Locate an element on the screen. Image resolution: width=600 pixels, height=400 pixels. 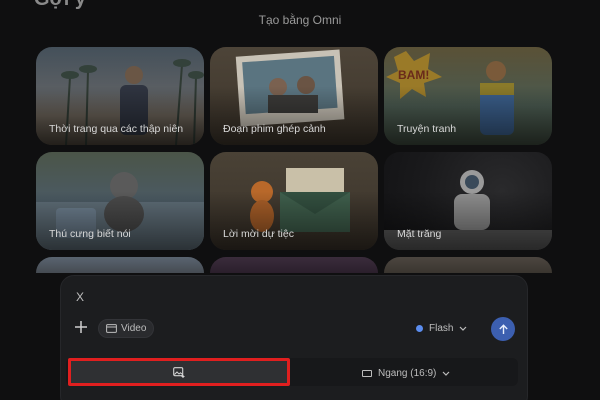
send-button is located at coordinates (503, 329).